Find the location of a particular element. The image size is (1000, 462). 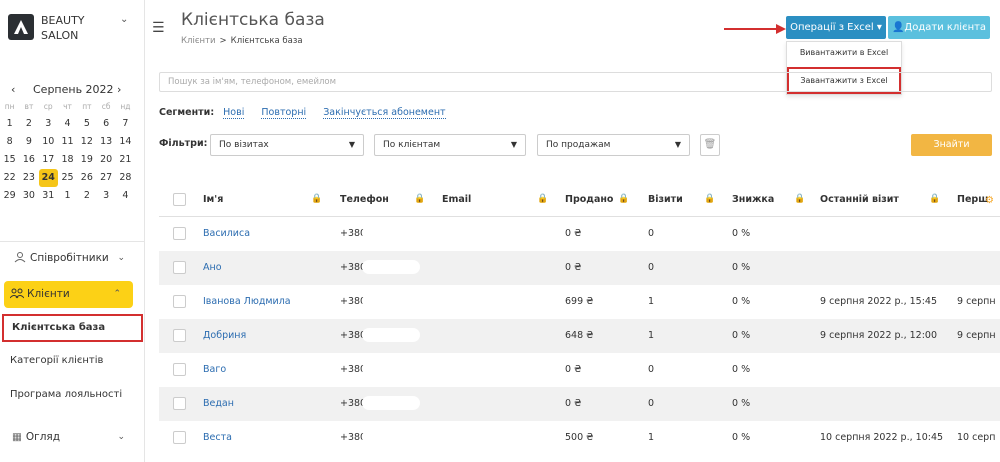

segment-repeat: Повторні is located at coordinates (284, 113).